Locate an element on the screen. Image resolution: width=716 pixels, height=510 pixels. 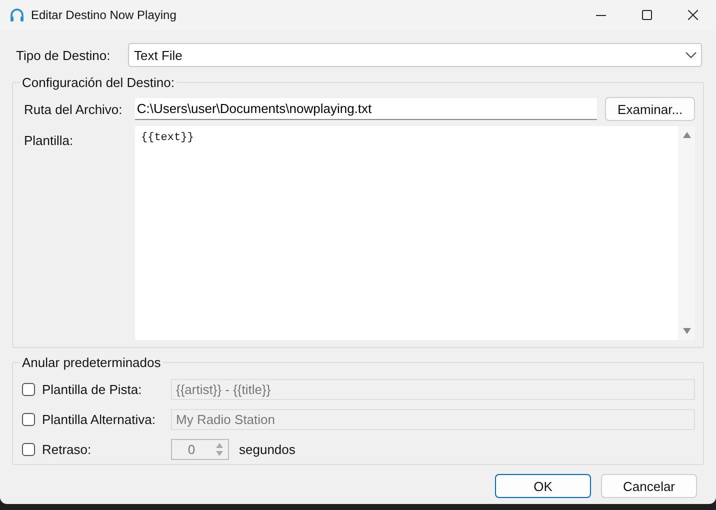
type-dropdown: Text File is located at coordinates (415, 55).